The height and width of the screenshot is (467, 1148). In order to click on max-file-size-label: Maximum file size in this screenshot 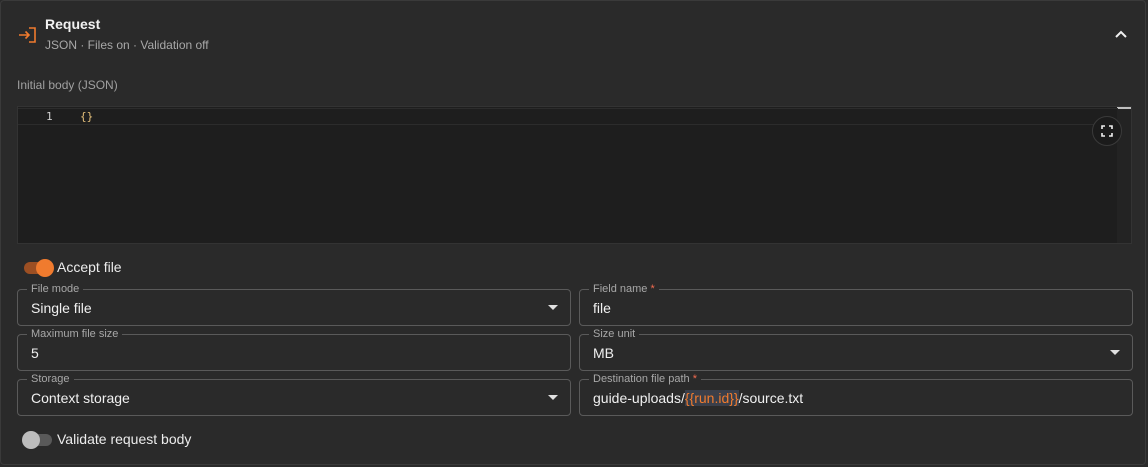, I will do `click(75, 334)`.